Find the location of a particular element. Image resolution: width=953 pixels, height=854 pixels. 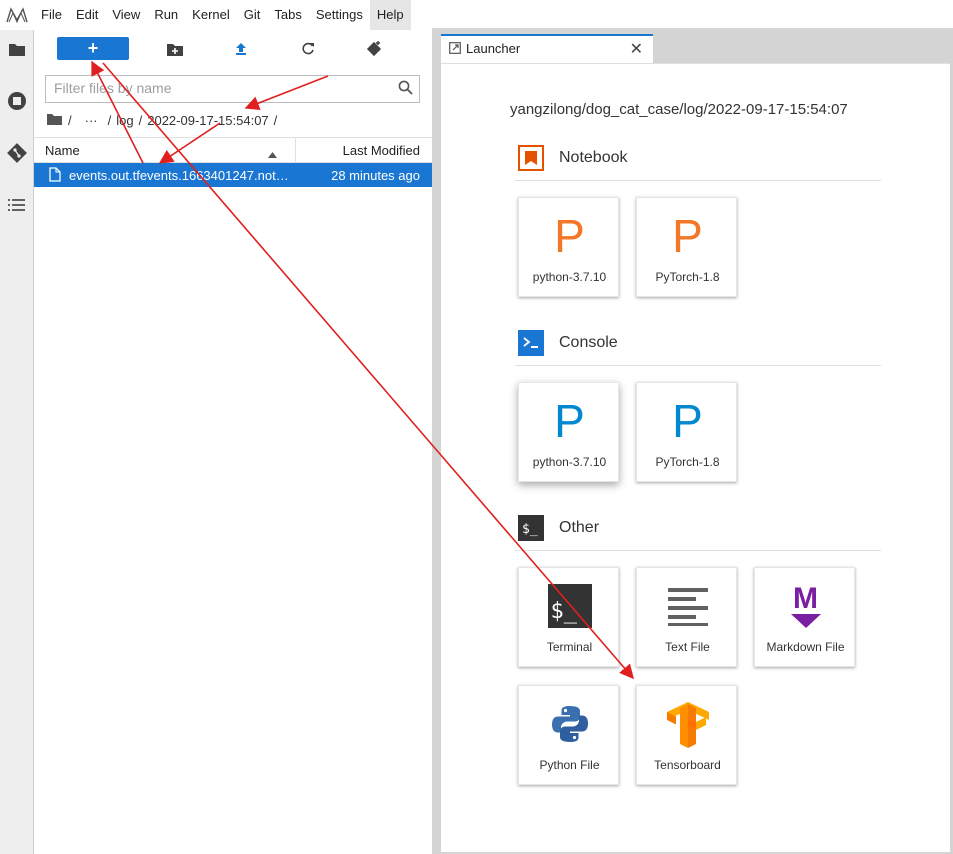

file-icon is located at coordinates (55, 176).